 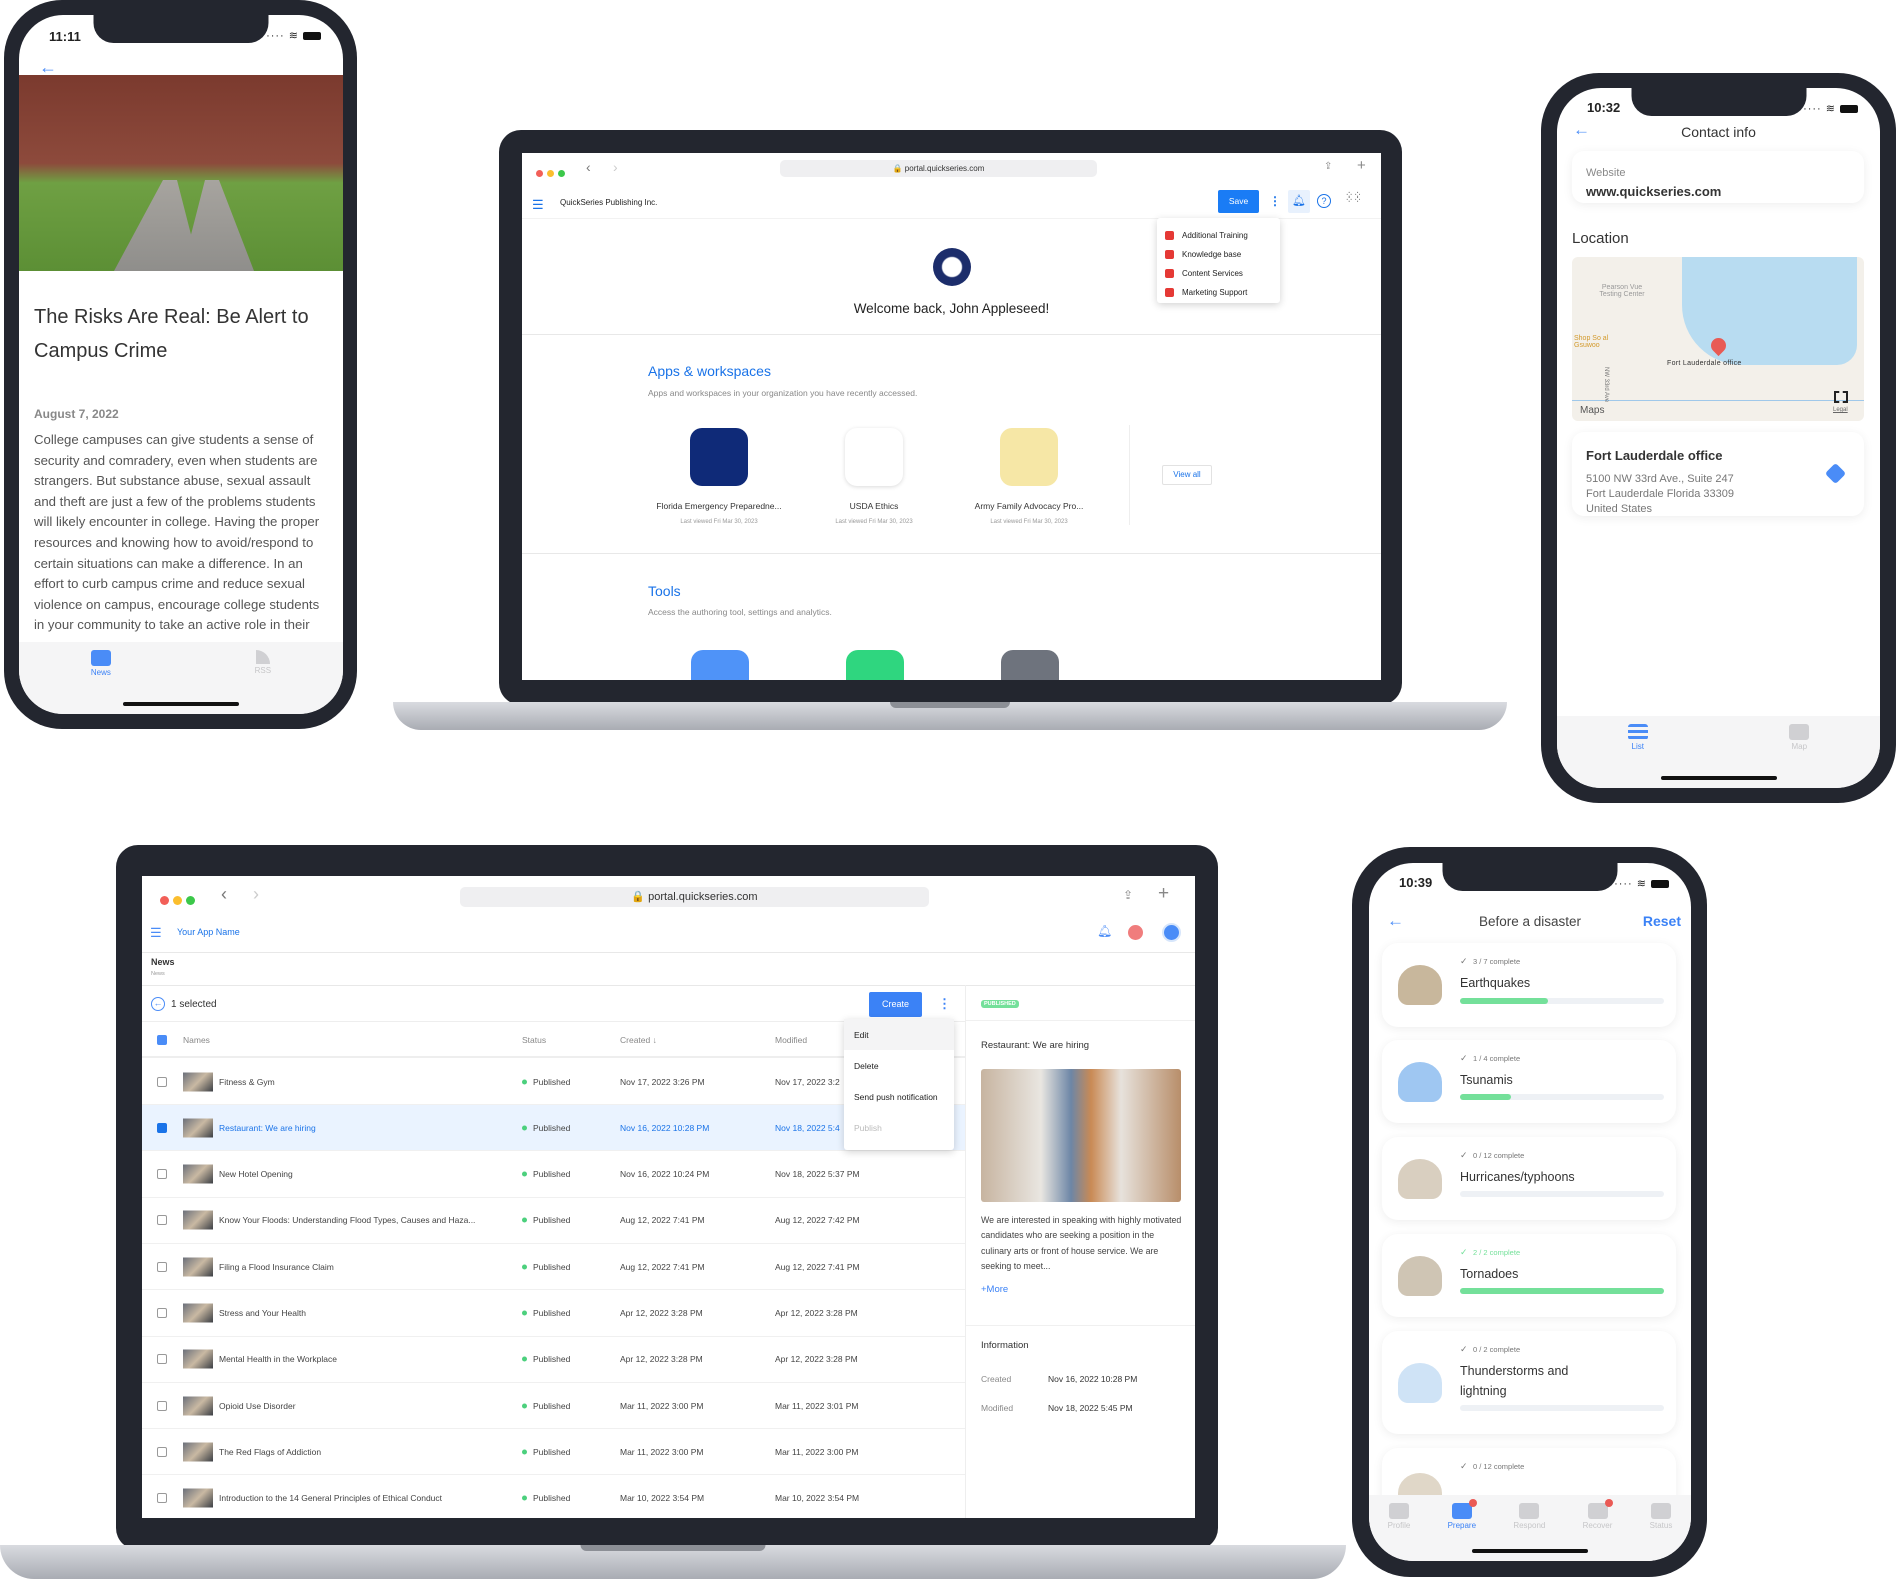 I want to click on modified-label: Modified, so click(x=997, y=1408).